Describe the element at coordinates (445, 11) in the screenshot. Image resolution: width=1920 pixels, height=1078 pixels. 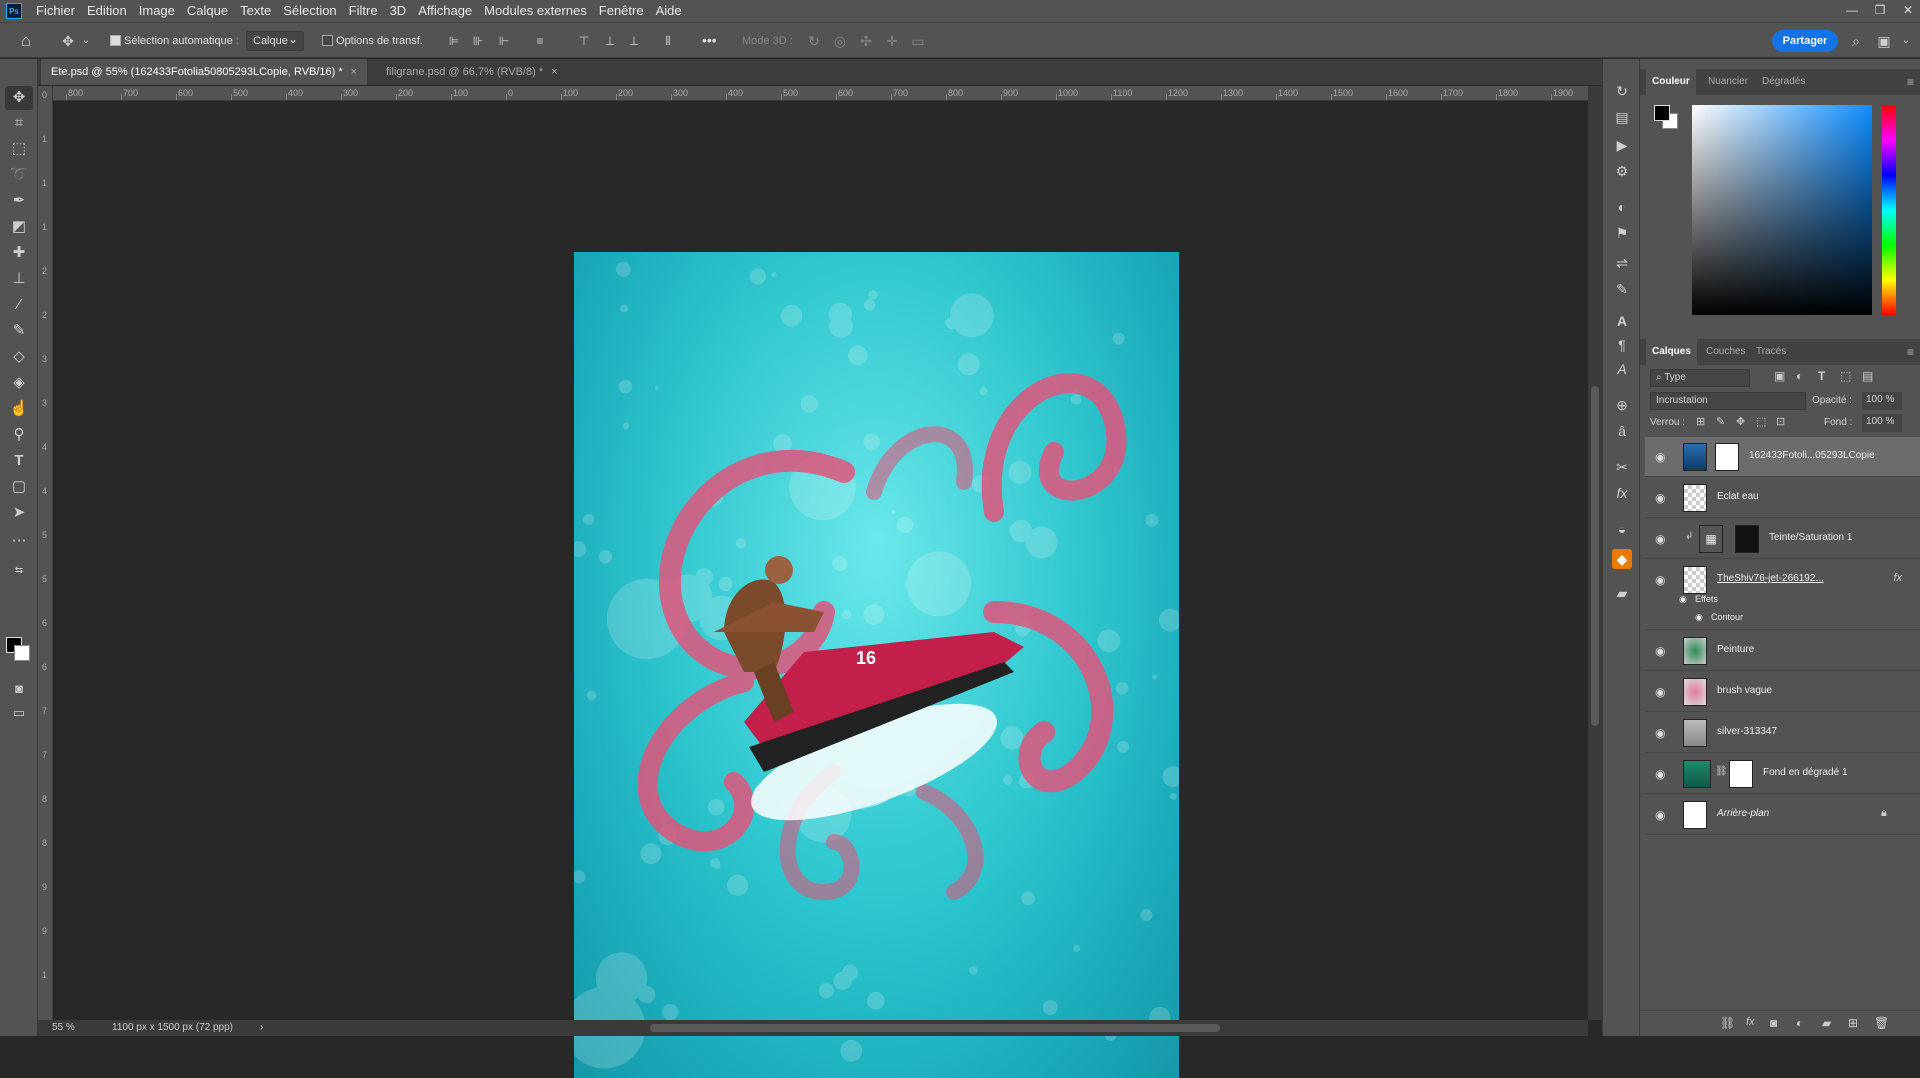
I see `menu-affichage: Affichage` at that location.